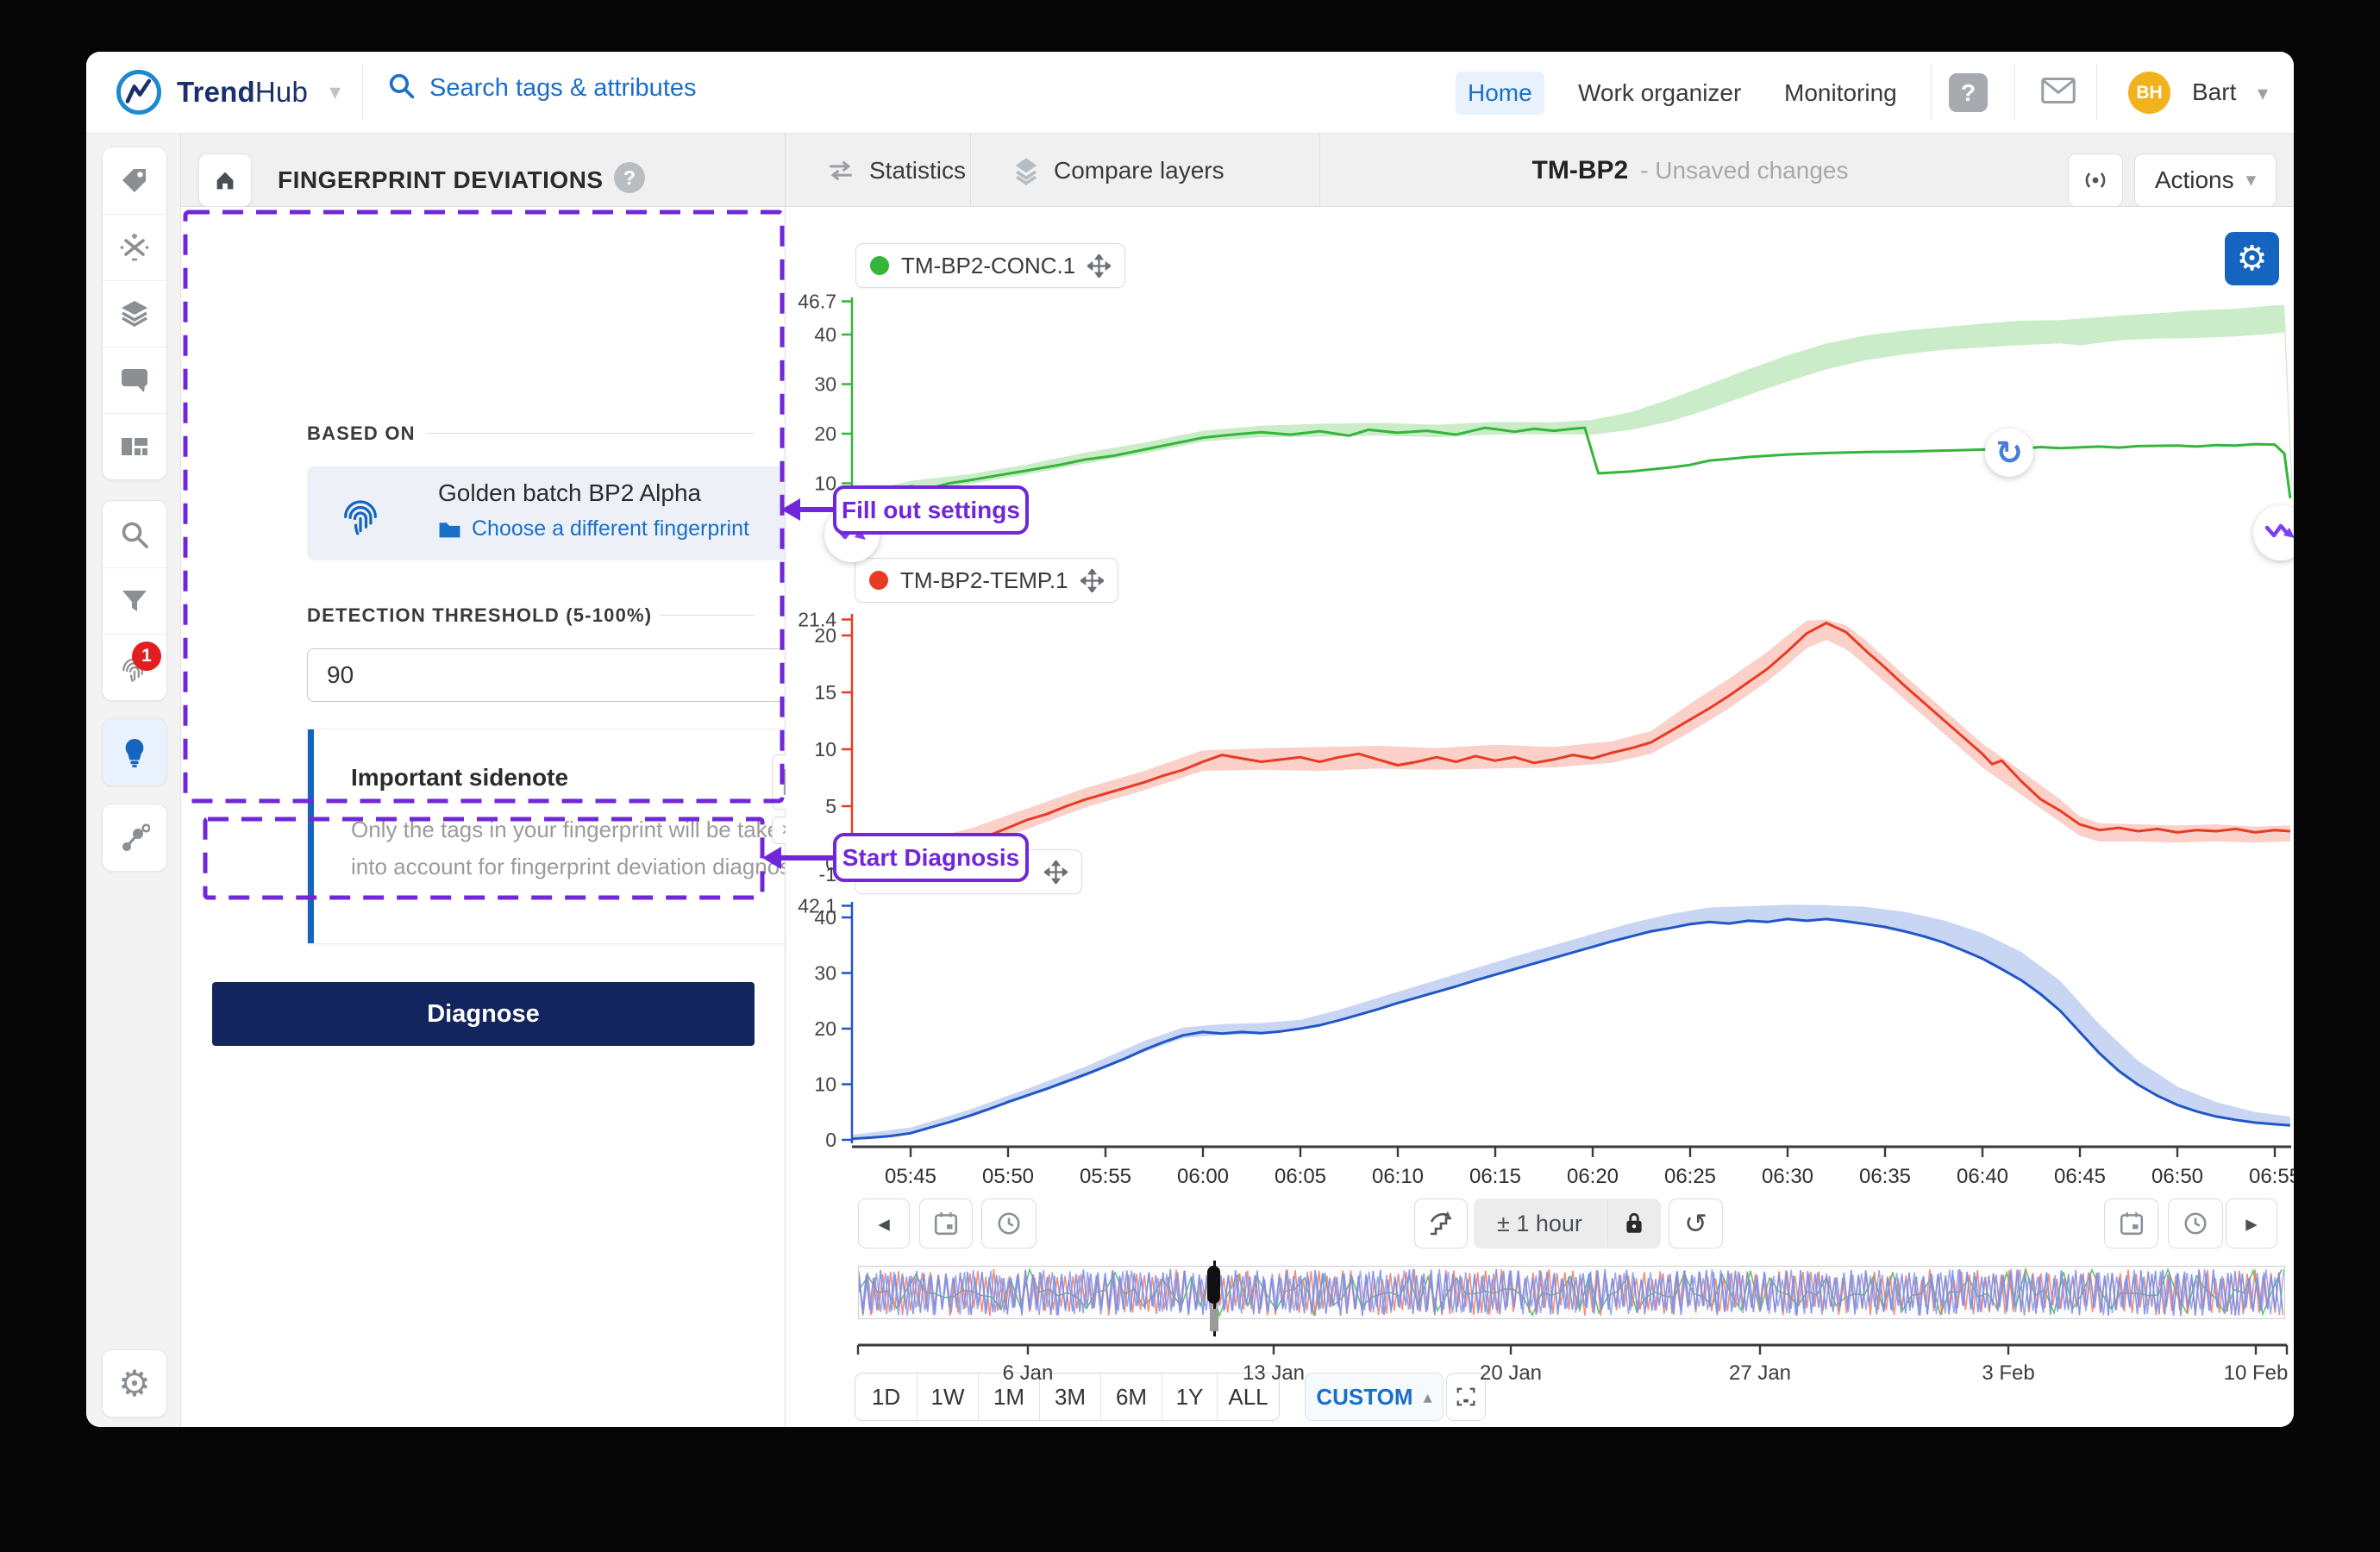  I want to click on svg-text: 06:40, so click(1983, 1176).